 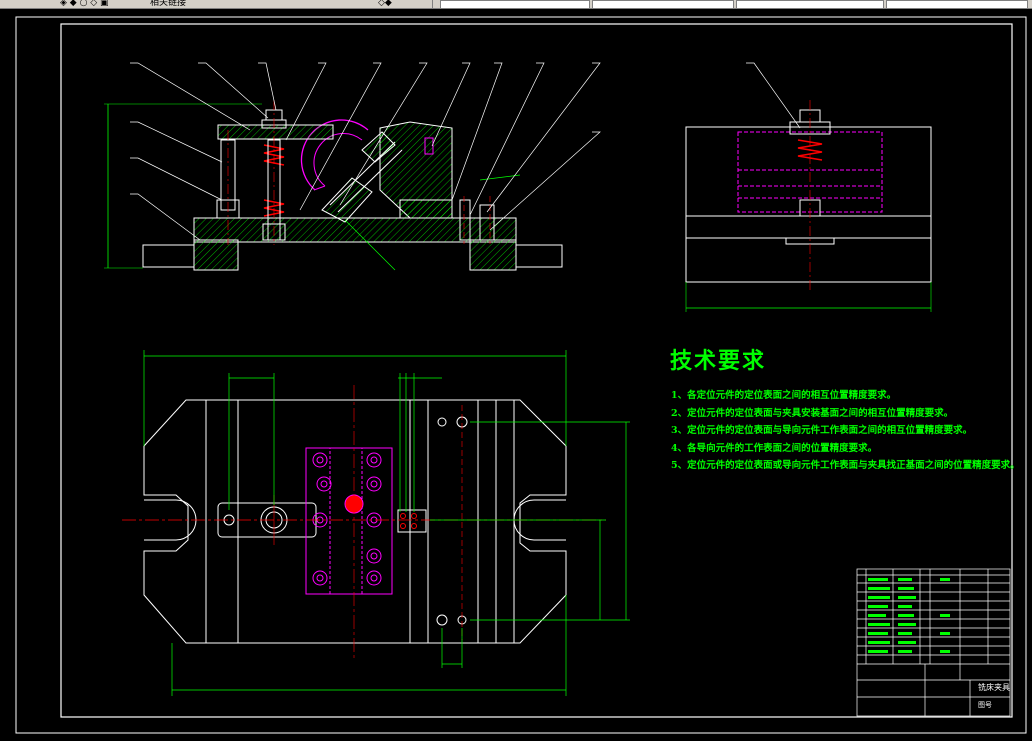 I want to click on requirement-item: 2、定位元件的定位表面与夹具安装基面之间的相互位置精度要求。, so click(x=812, y=413).